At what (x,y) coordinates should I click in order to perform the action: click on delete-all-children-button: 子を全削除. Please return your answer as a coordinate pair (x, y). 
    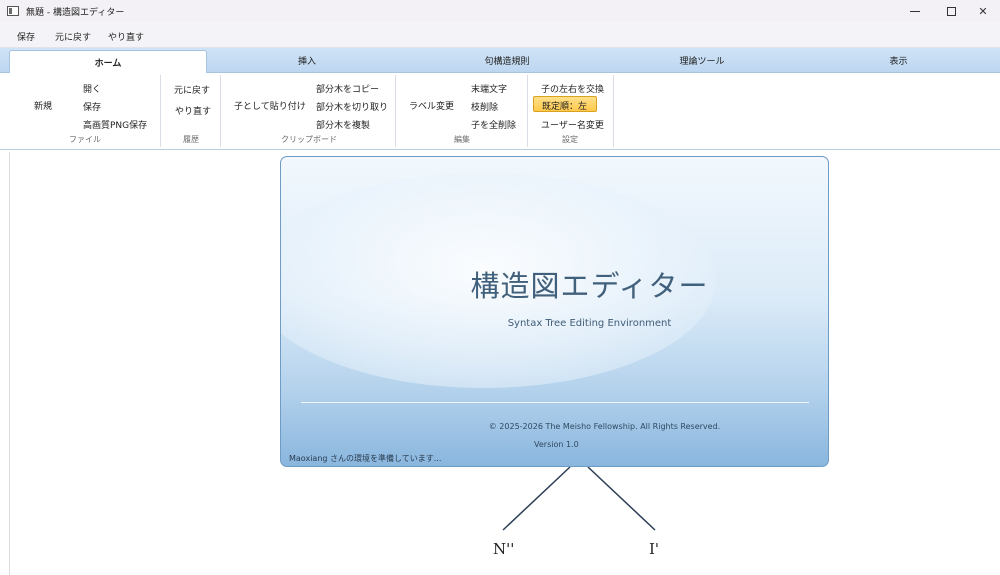
    Looking at the image, I should click on (493, 124).